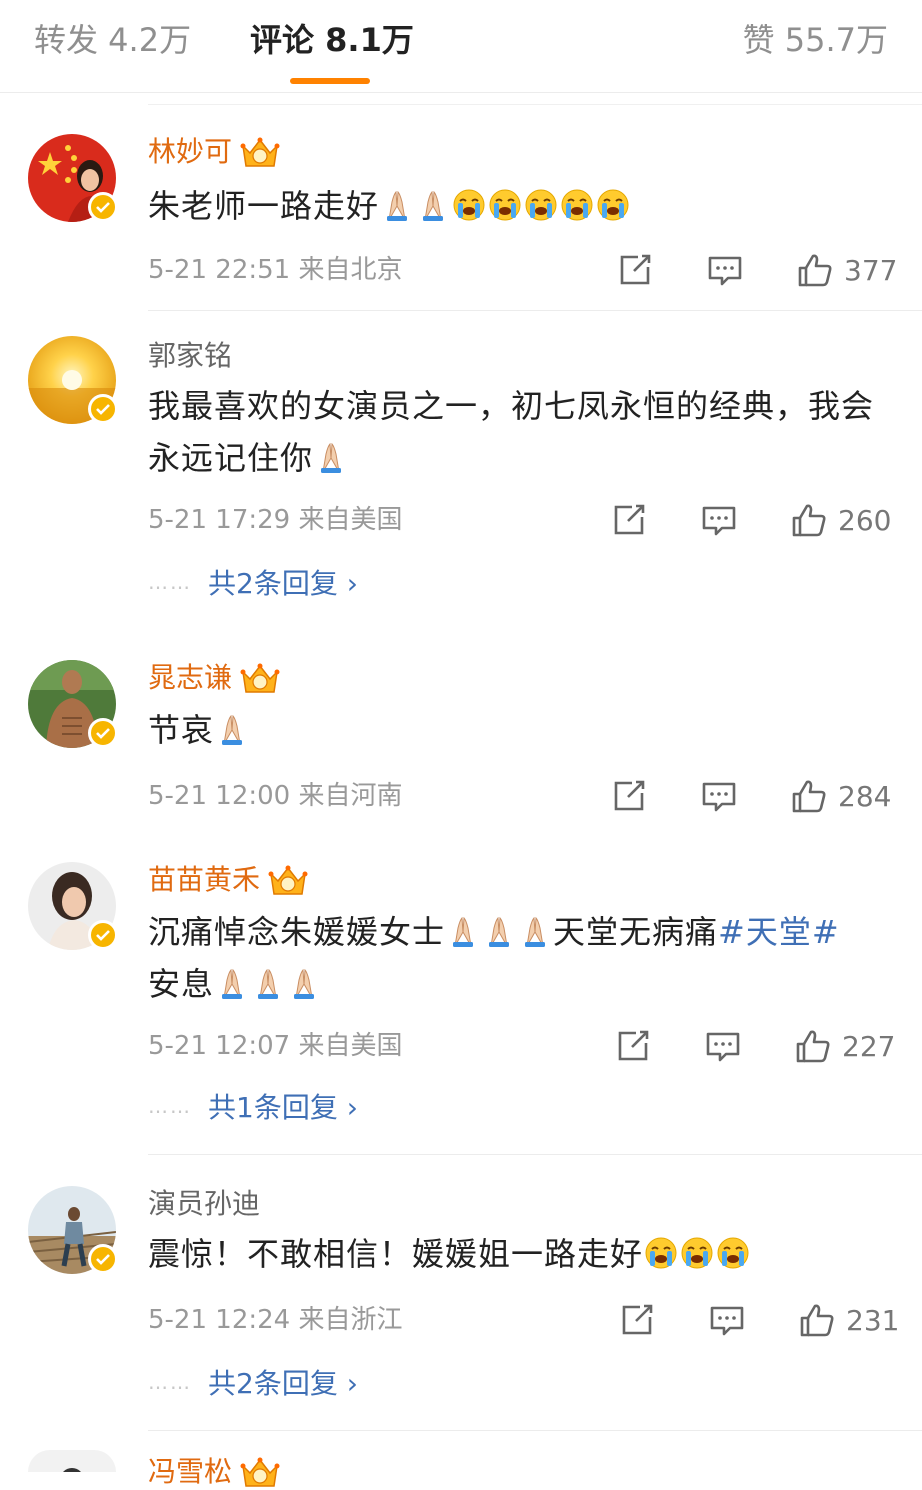 Image resolution: width=922 pixels, height=1490 pixels. I want to click on location: 来自浙江, so click(350, 1320).